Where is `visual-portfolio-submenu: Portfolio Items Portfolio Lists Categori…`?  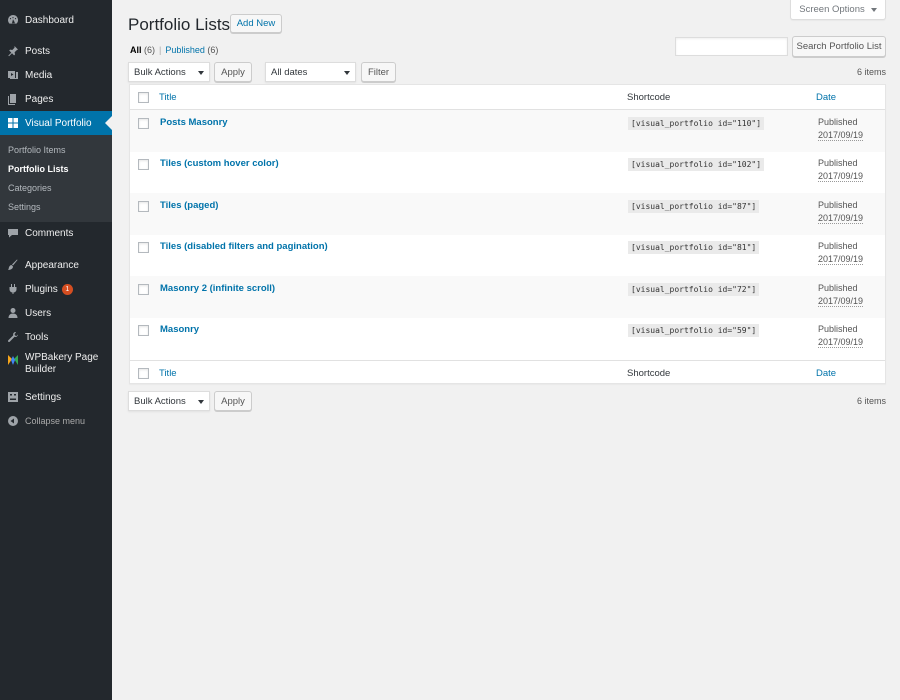
visual-portfolio-submenu: Portfolio Items Portfolio Lists Categori… is located at coordinates (56, 178).